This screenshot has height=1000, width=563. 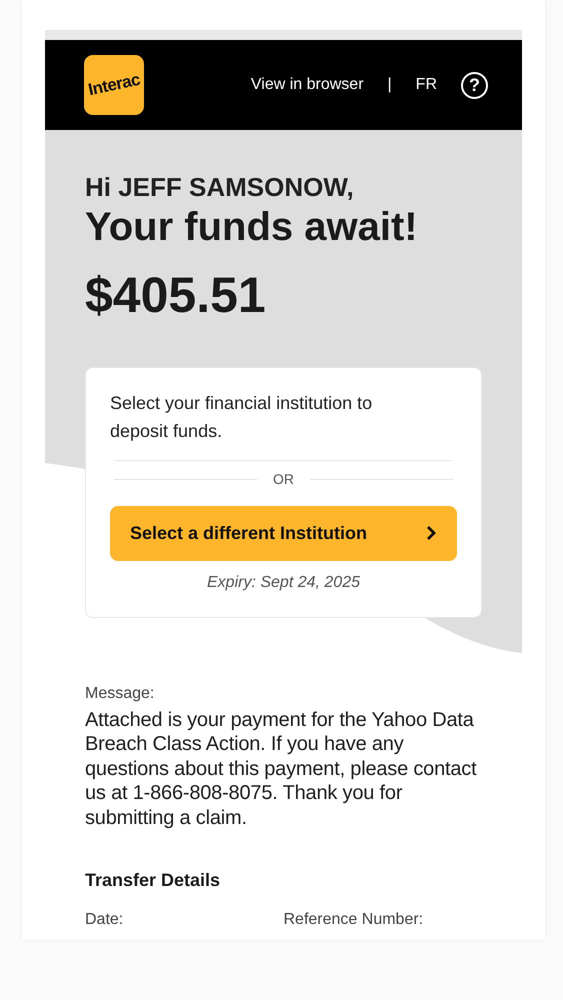 I want to click on instruction-text: Select your financial institution to deposit funds., so click(x=242, y=418).